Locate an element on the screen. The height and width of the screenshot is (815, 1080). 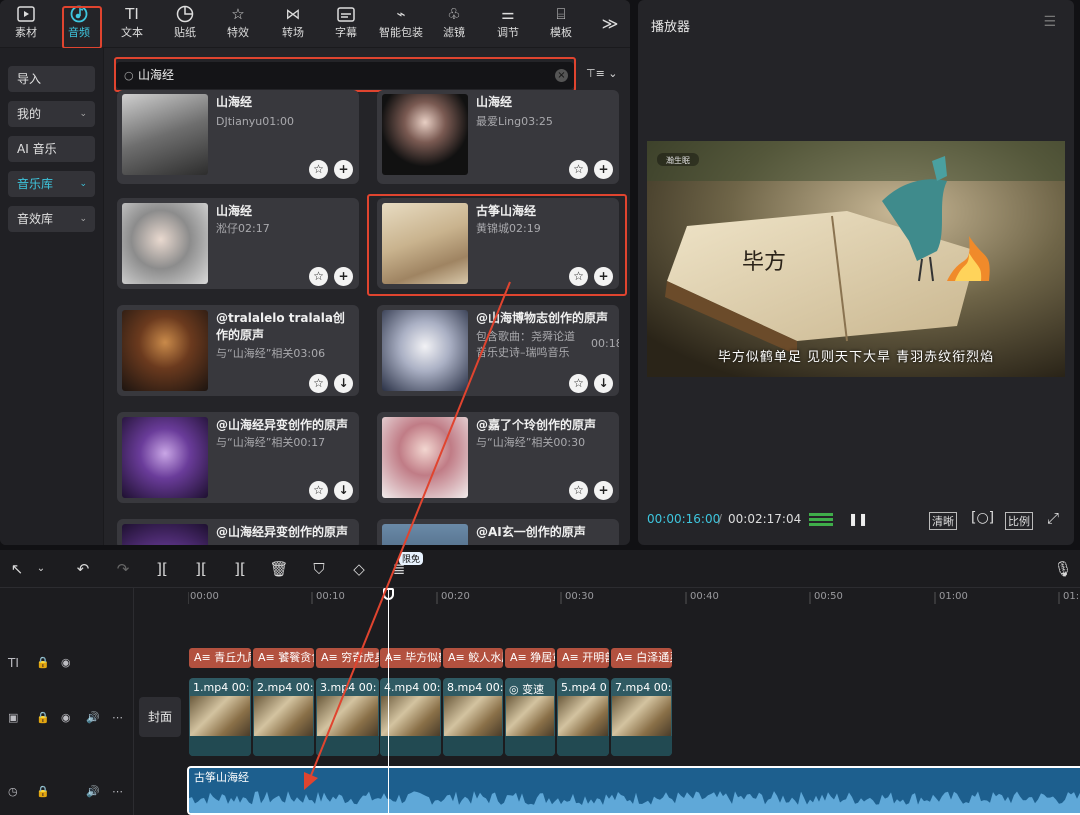
tab-audio: 音频 is located at coordinates (79, 25).